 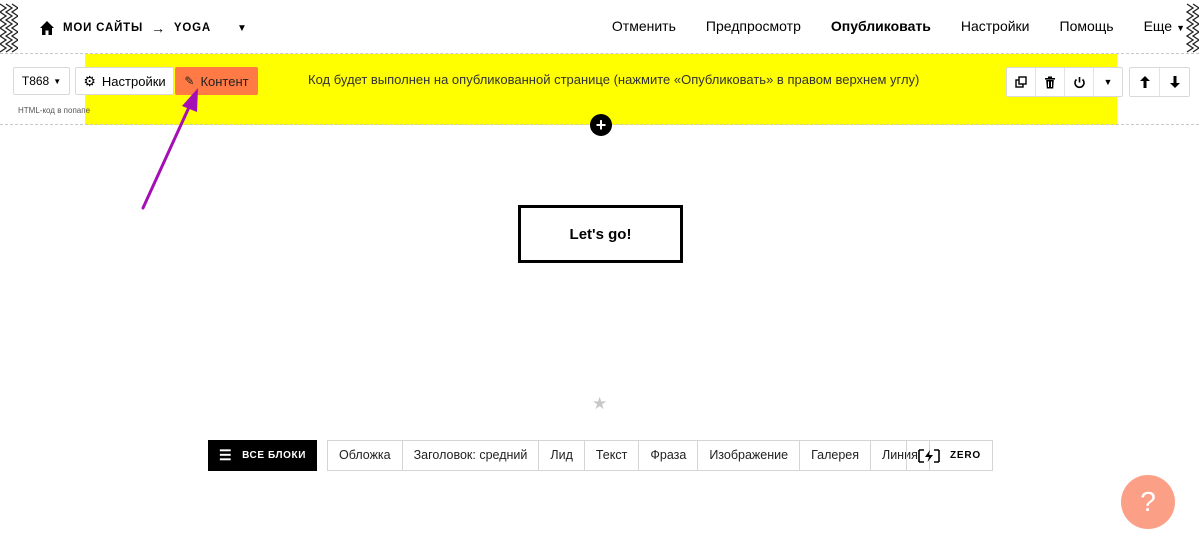 What do you see at coordinates (1192, 28) in the screenshot?
I see `zigzag-decoration-right` at bounding box center [1192, 28].